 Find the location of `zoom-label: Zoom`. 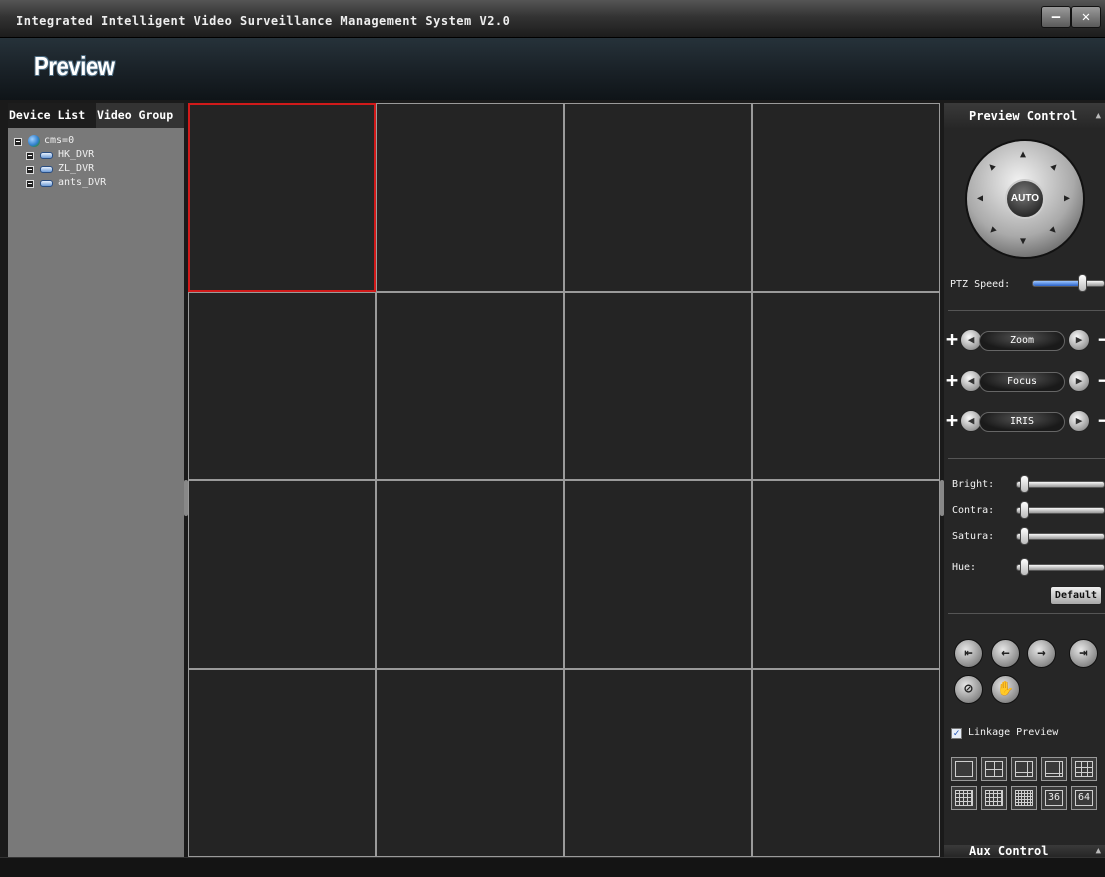

zoom-label: Zoom is located at coordinates (1022, 341).